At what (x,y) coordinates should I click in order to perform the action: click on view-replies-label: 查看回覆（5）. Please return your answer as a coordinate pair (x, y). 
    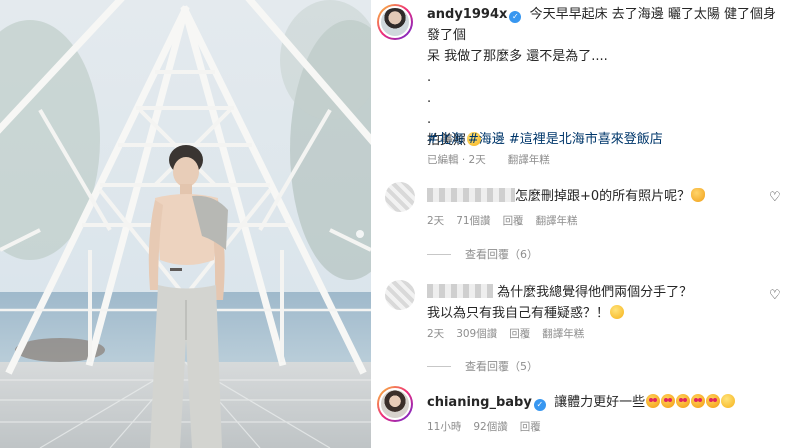
    Looking at the image, I should click on (501, 366).